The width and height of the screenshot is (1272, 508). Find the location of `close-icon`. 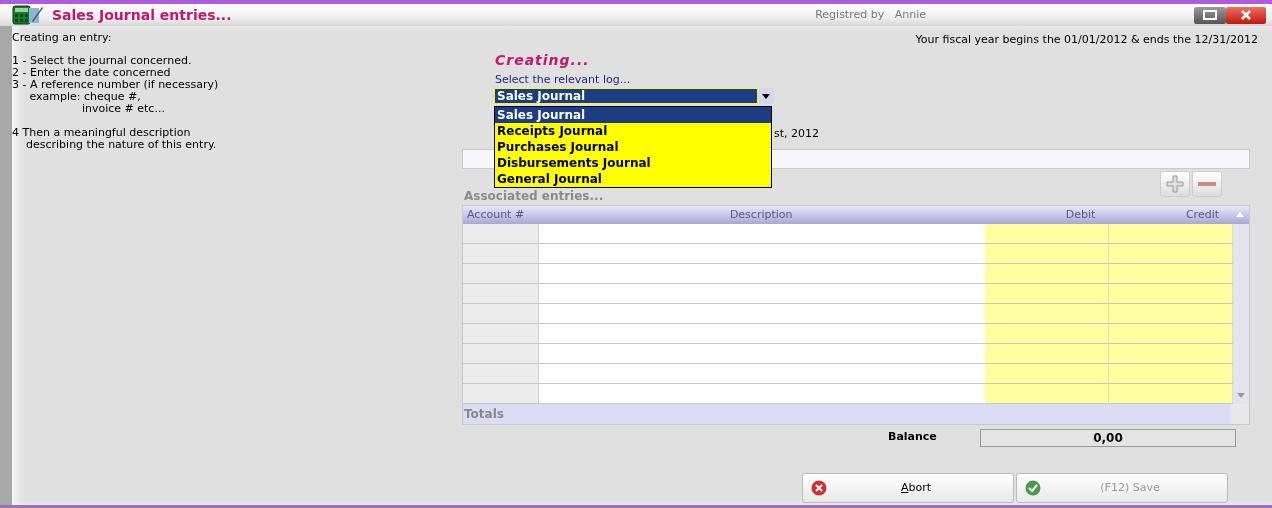

close-icon is located at coordinates (1246, 15).